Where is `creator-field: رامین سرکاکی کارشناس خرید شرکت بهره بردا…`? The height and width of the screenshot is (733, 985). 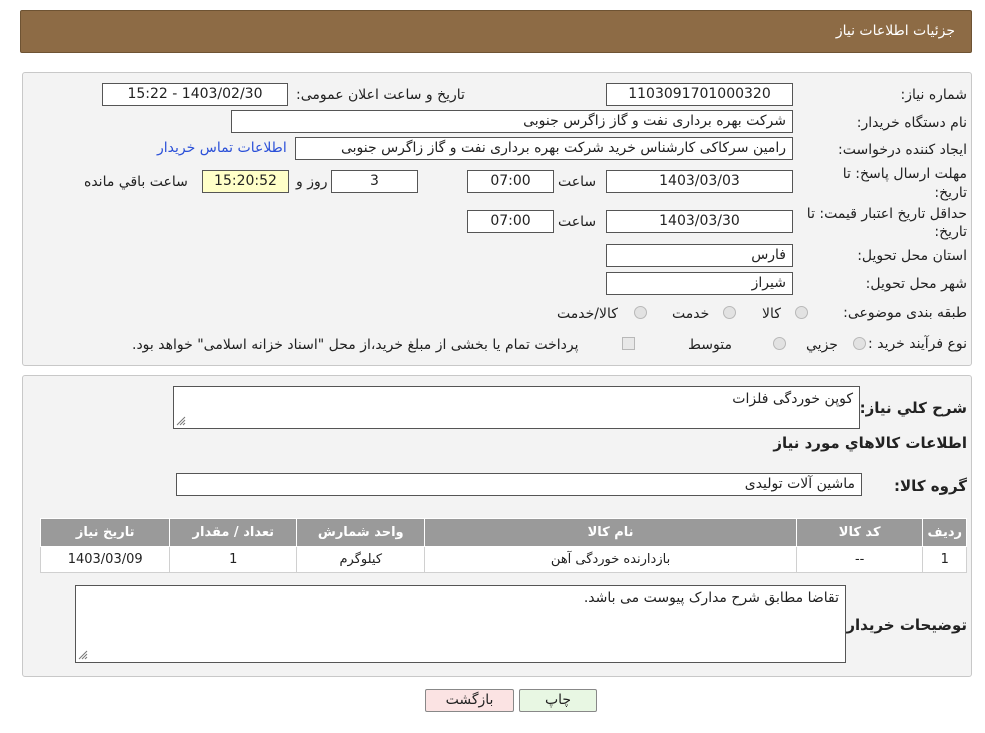
creator-field: رامین سرکاکی کارشناس خرید شرکت بهره بردا… is located at coordinates (544, 148).